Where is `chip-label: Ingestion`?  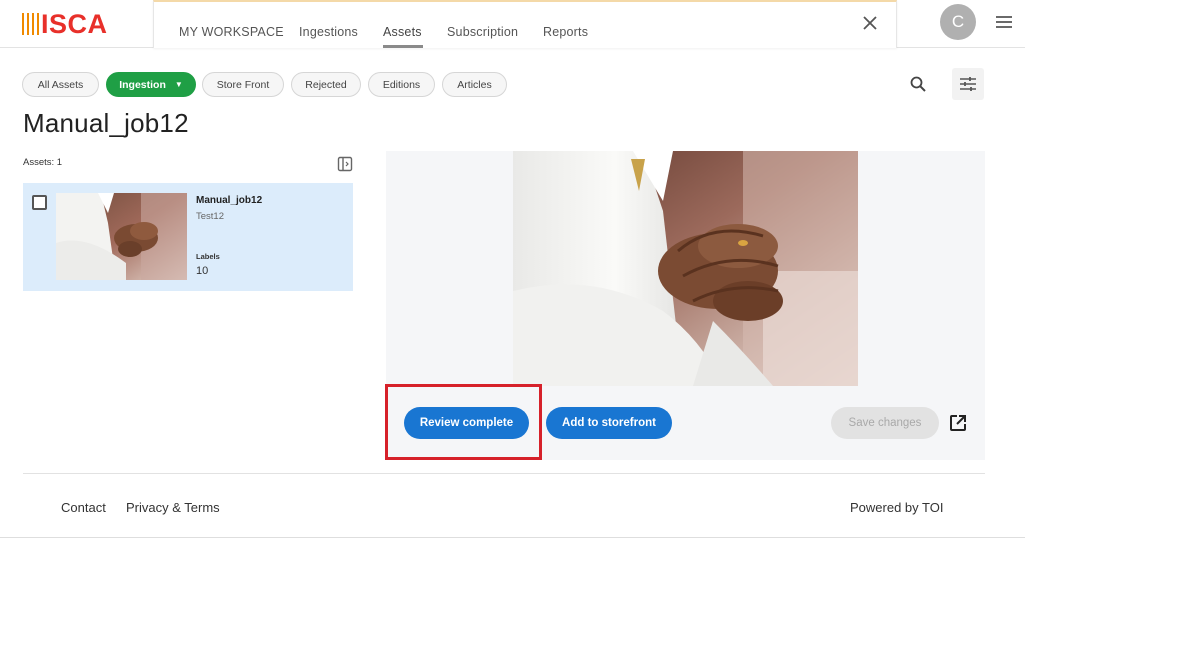 chip-label: Ingestion is located at coordinates (142, 84).